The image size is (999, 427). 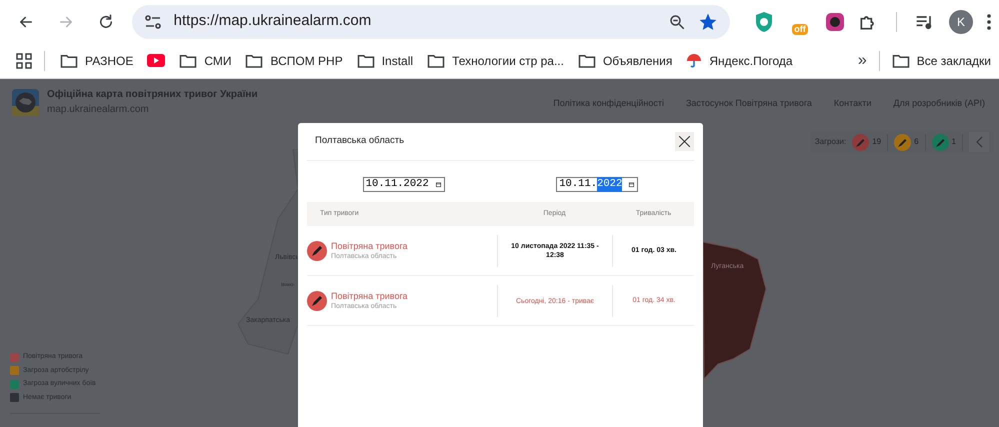 What do you see at coordinates (708, 22) in the screenshot?
I see `star-icon` at bounding box center [708, 22].